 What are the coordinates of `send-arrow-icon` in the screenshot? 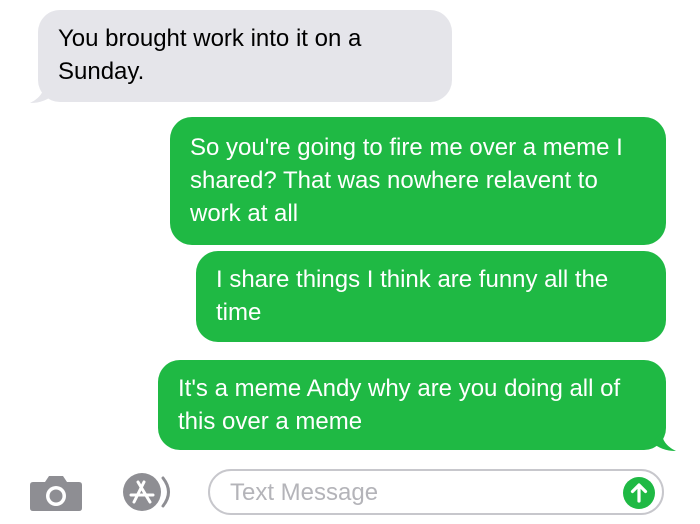 It's located at (639, 493).